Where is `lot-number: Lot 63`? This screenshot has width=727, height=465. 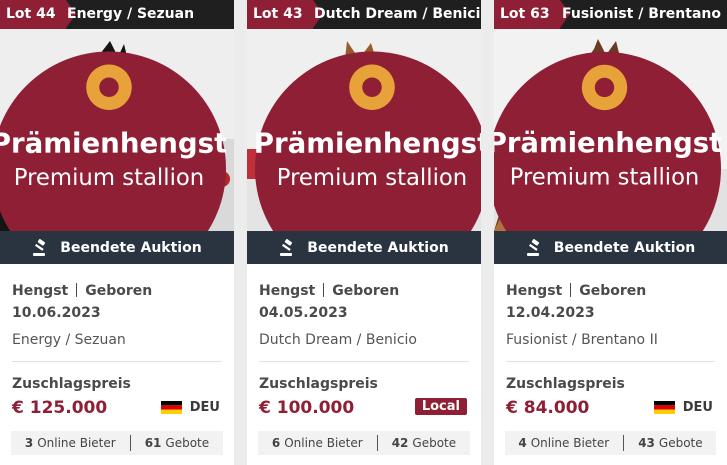
lot-number: Lot 63 is located at coordinates (532, 14).